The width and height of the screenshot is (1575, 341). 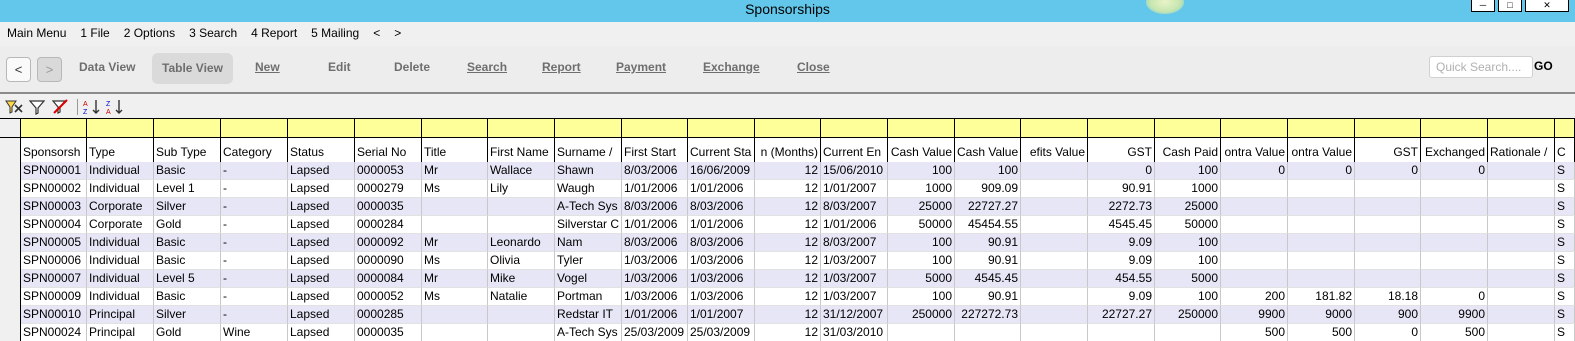 What do you see at coordinates (187, 207) in the screenshot?
I see `table-cell: Silver` at bounding box center [187, 207].